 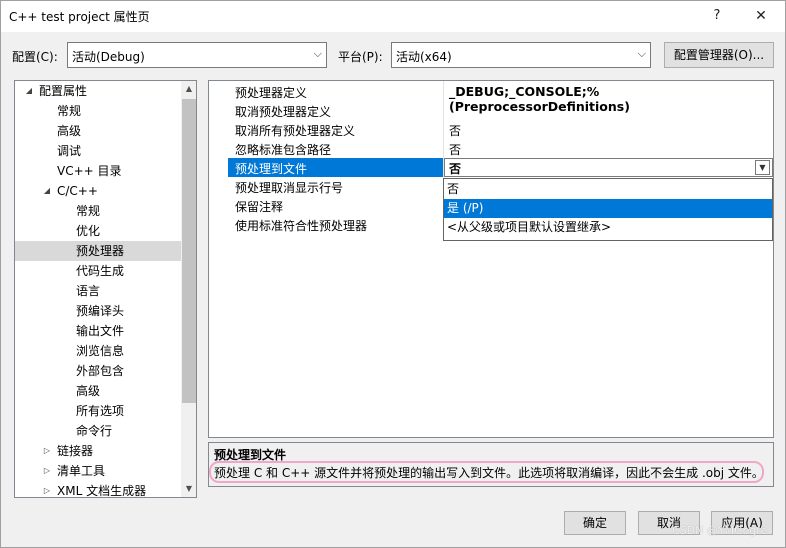 I want to click on tree-item: 浏览信息, so click(x=100, y=351).